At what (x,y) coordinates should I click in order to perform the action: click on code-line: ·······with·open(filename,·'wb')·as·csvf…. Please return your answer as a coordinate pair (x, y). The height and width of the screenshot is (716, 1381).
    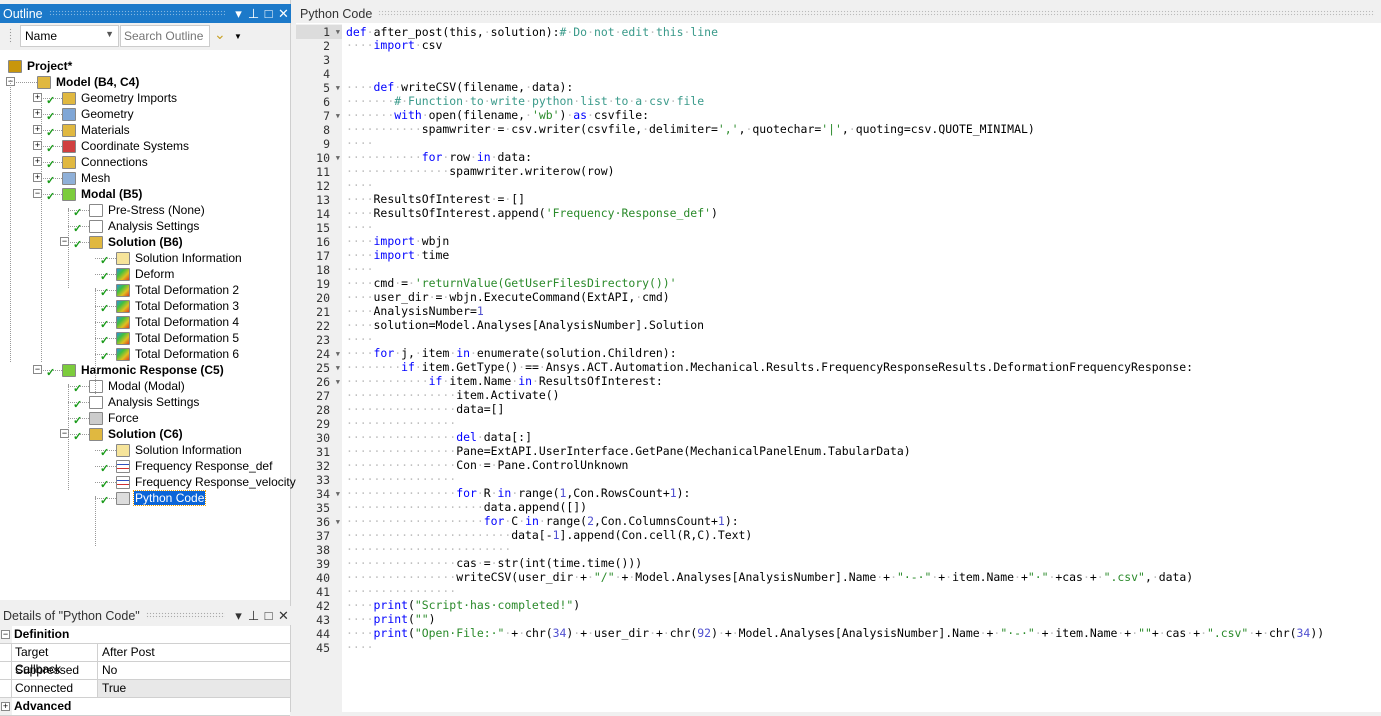
    Looking at the image, I should click on (863, 115).